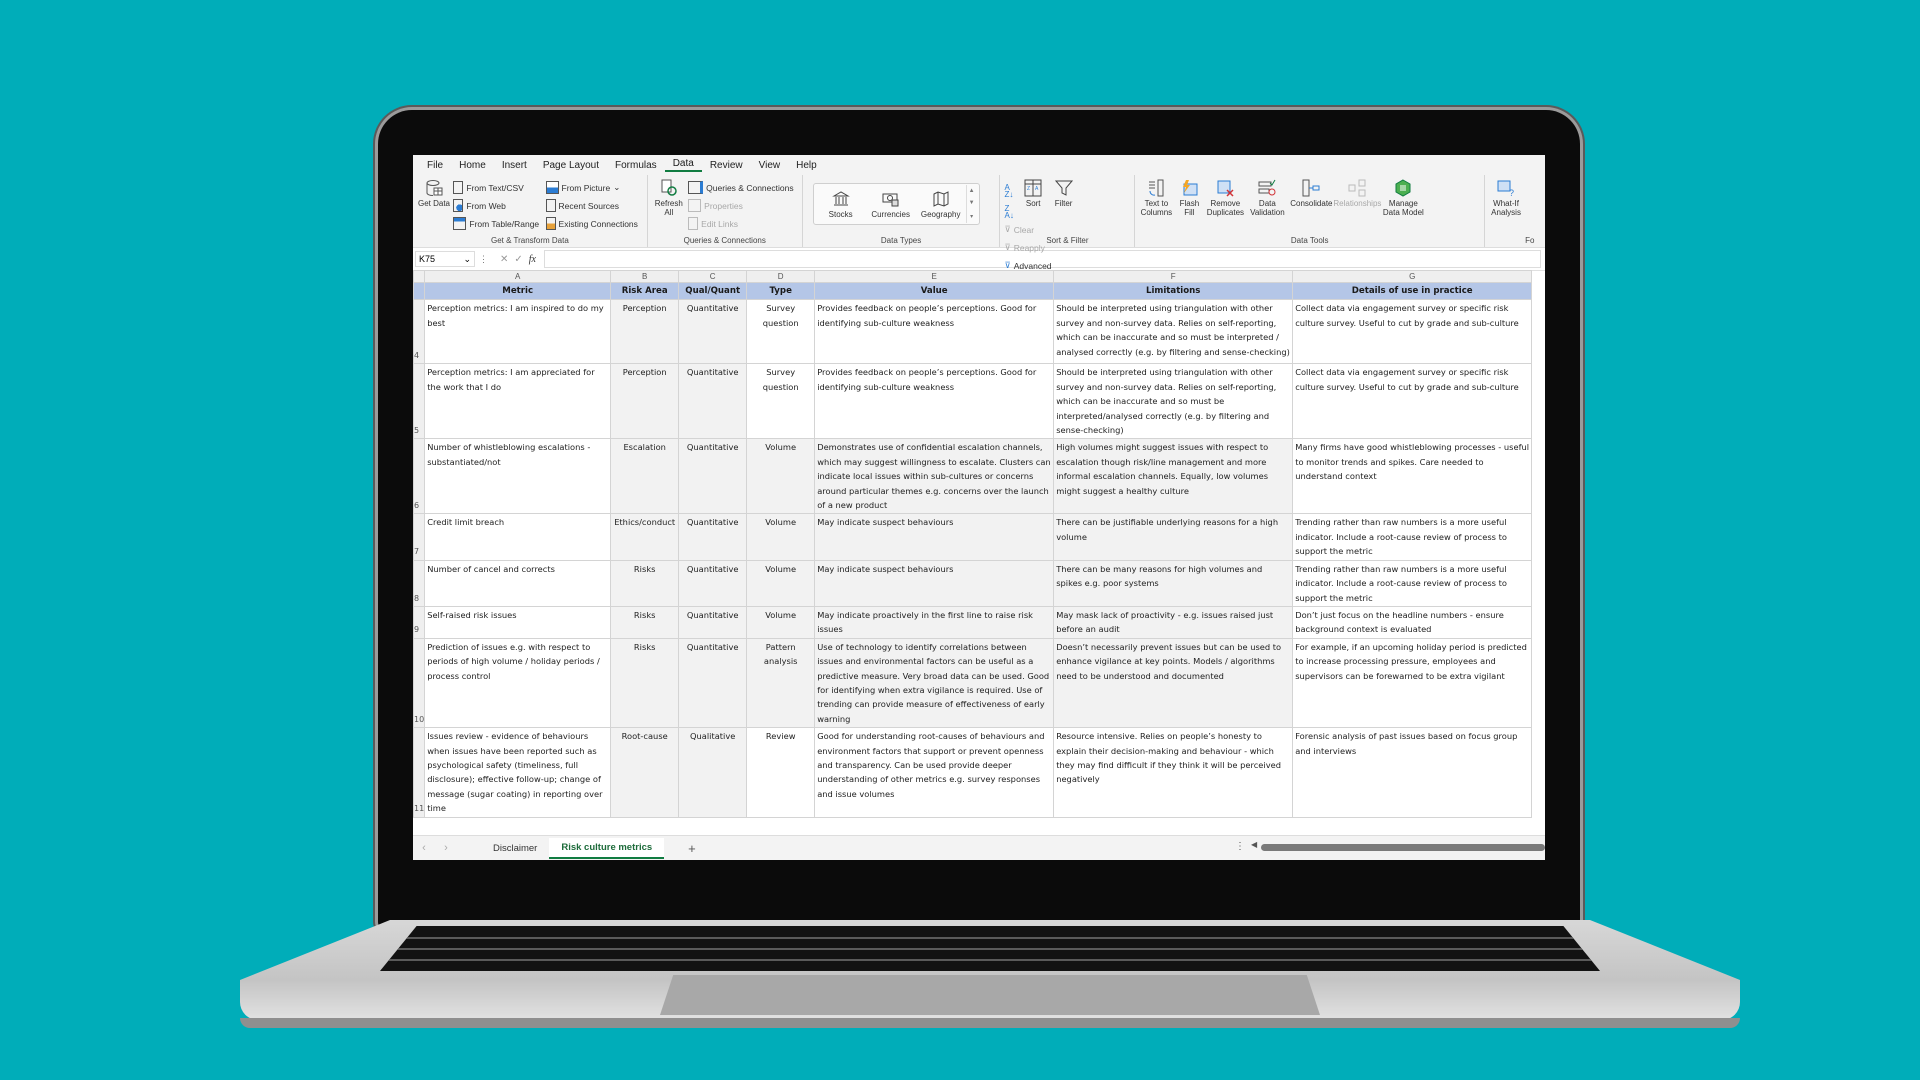  Describe the element at coordinates (445, 259) in the screenshot. I see `name-box: K75 ⌄` at that location.